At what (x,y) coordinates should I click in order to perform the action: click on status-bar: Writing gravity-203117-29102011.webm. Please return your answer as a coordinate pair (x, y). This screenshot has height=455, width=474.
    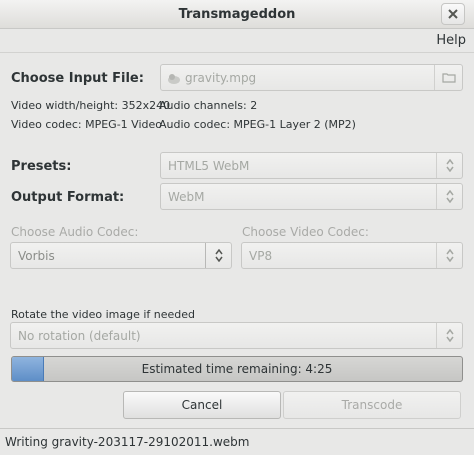
    Looking at the image, I should click on (237, 441).